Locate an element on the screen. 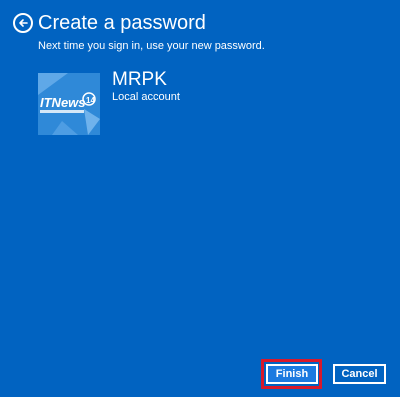 The width and height of the screenshot is (400, 397). account-type: Local account is located at coordinates (146, 97).